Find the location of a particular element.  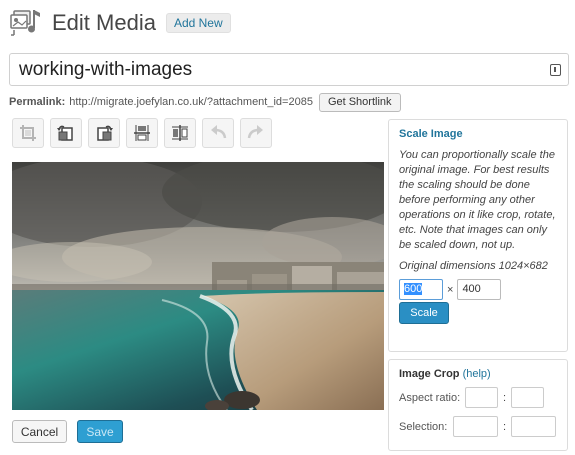

redo-icon is located at coordinates (255, 132).